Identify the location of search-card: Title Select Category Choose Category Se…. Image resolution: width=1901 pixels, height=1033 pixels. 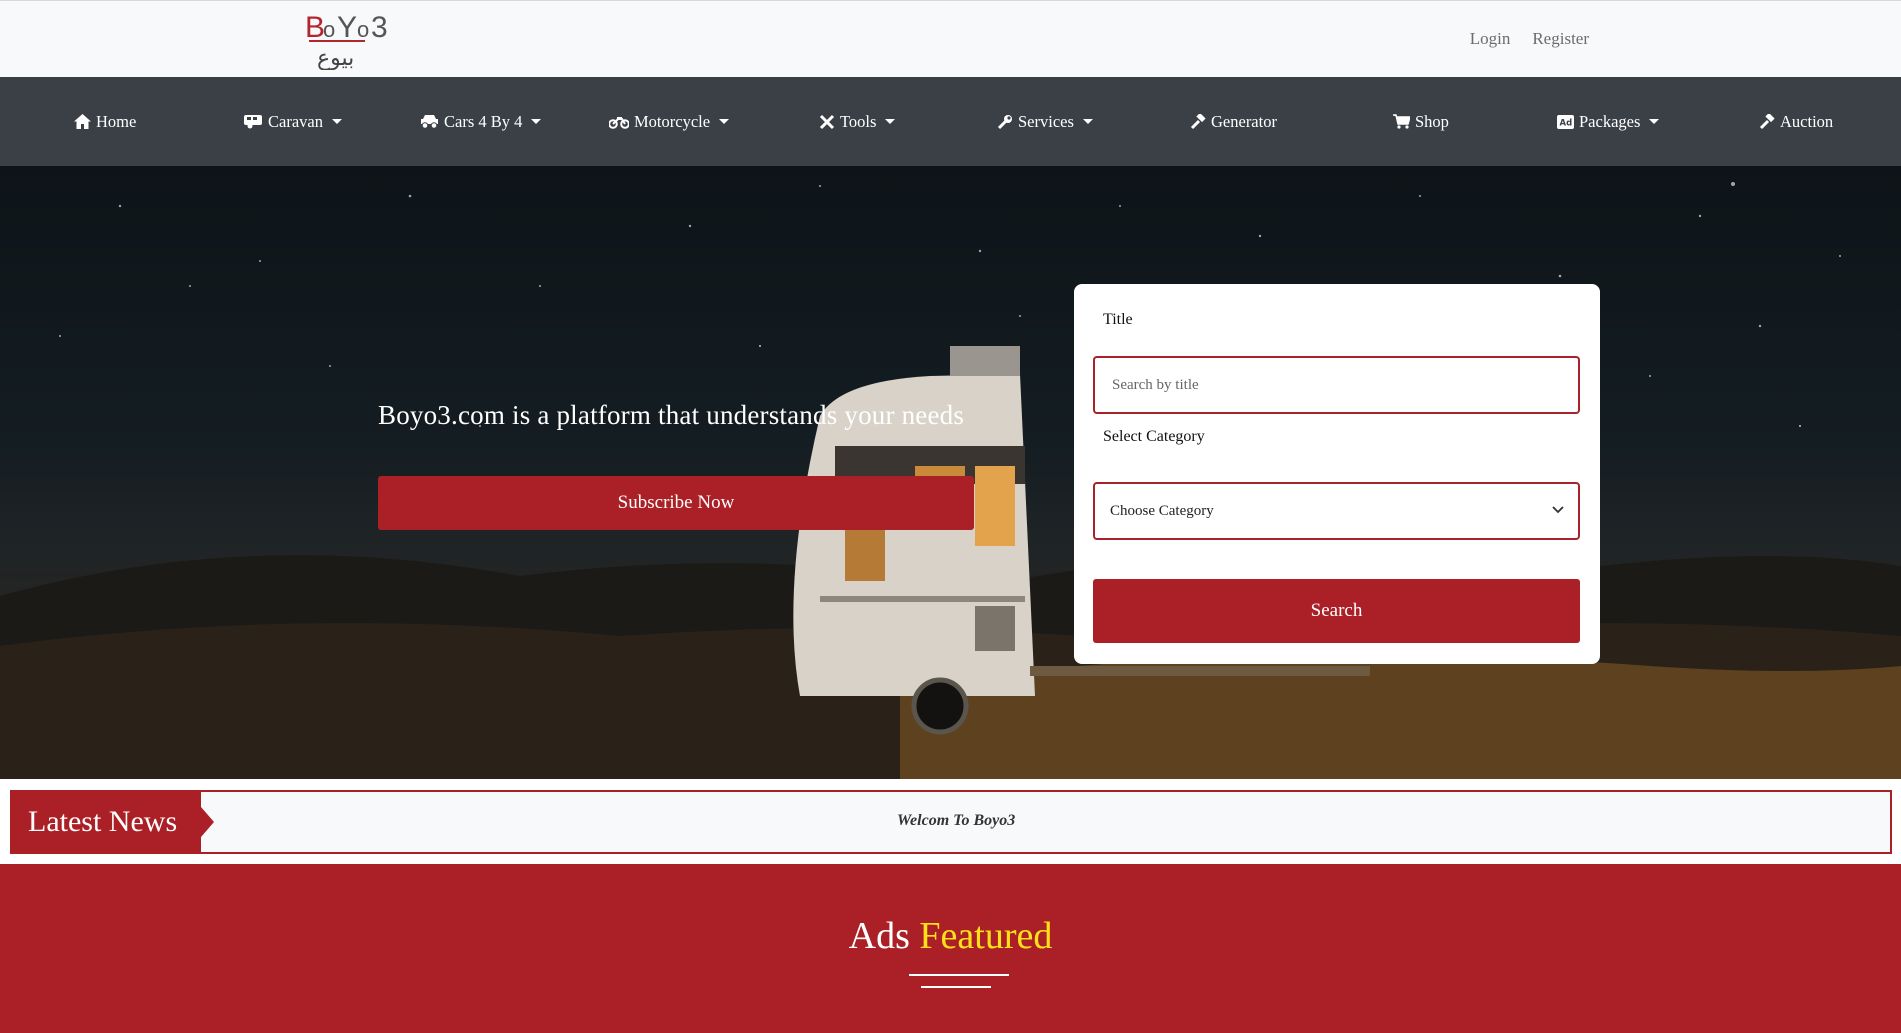
(1337, 474).